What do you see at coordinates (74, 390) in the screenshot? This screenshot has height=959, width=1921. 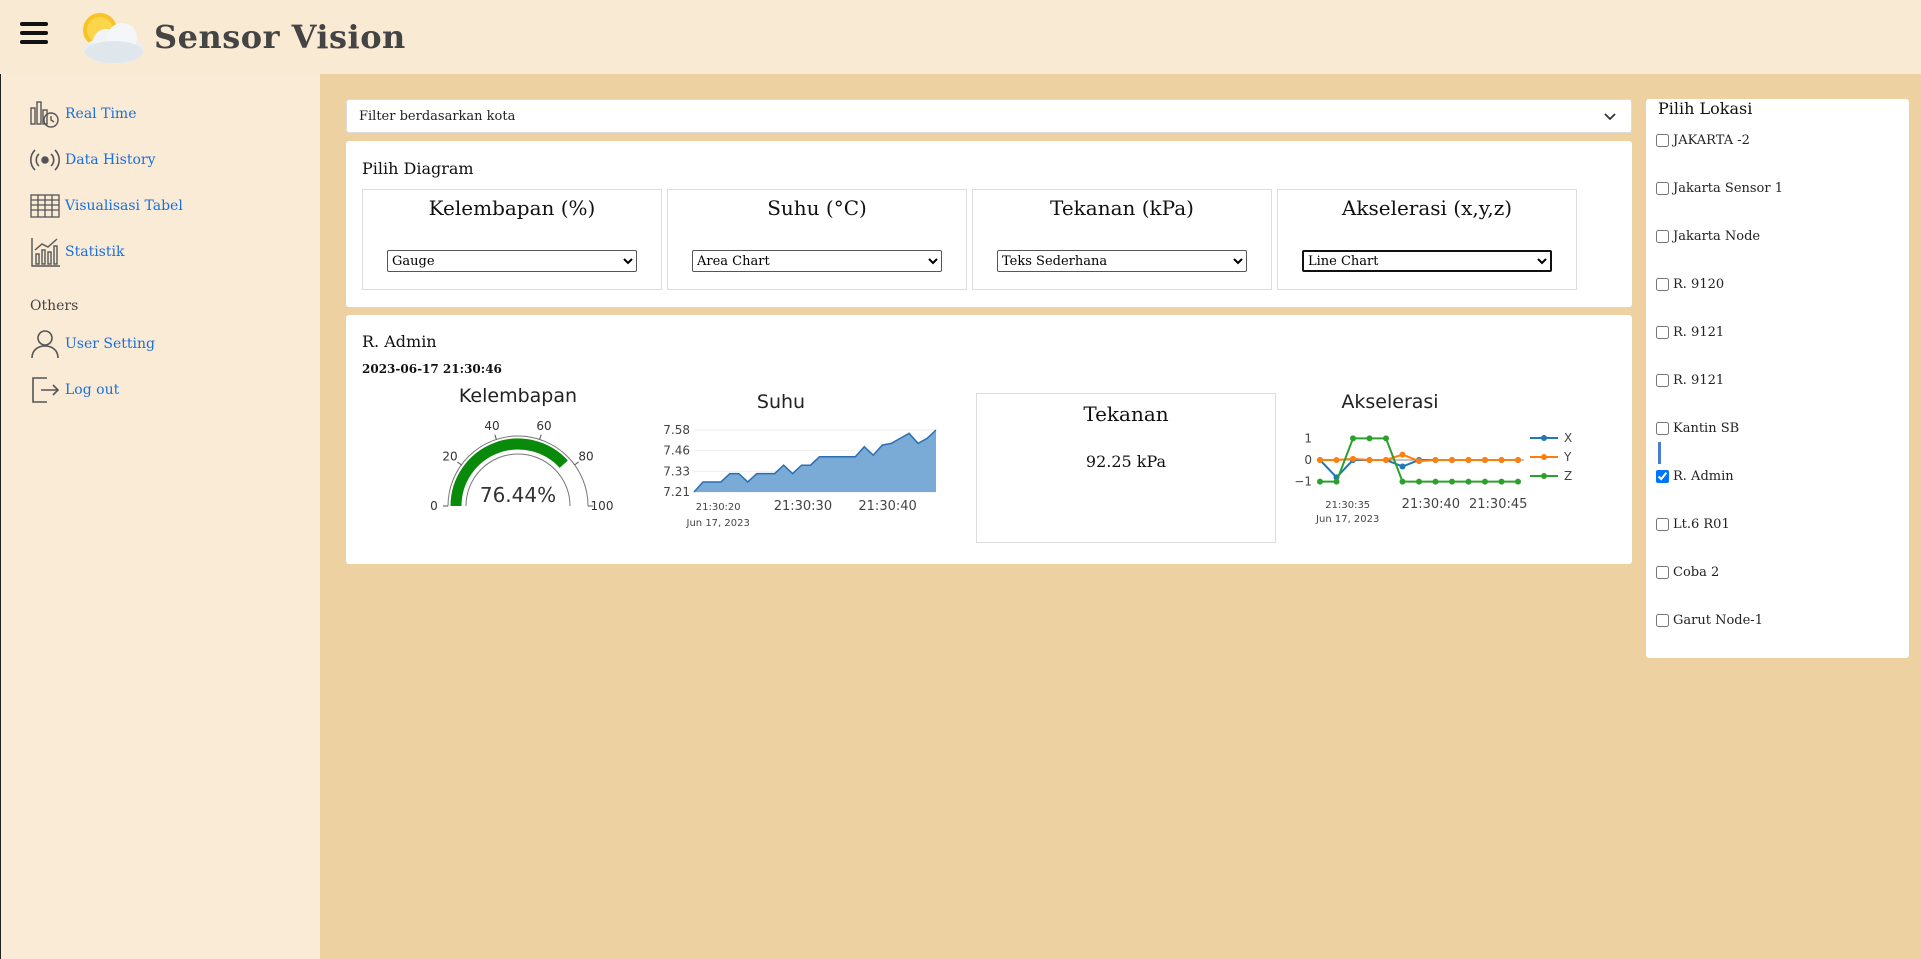 I see `sidebar-item-log-out: Log out` at bounding box center [74, 390].